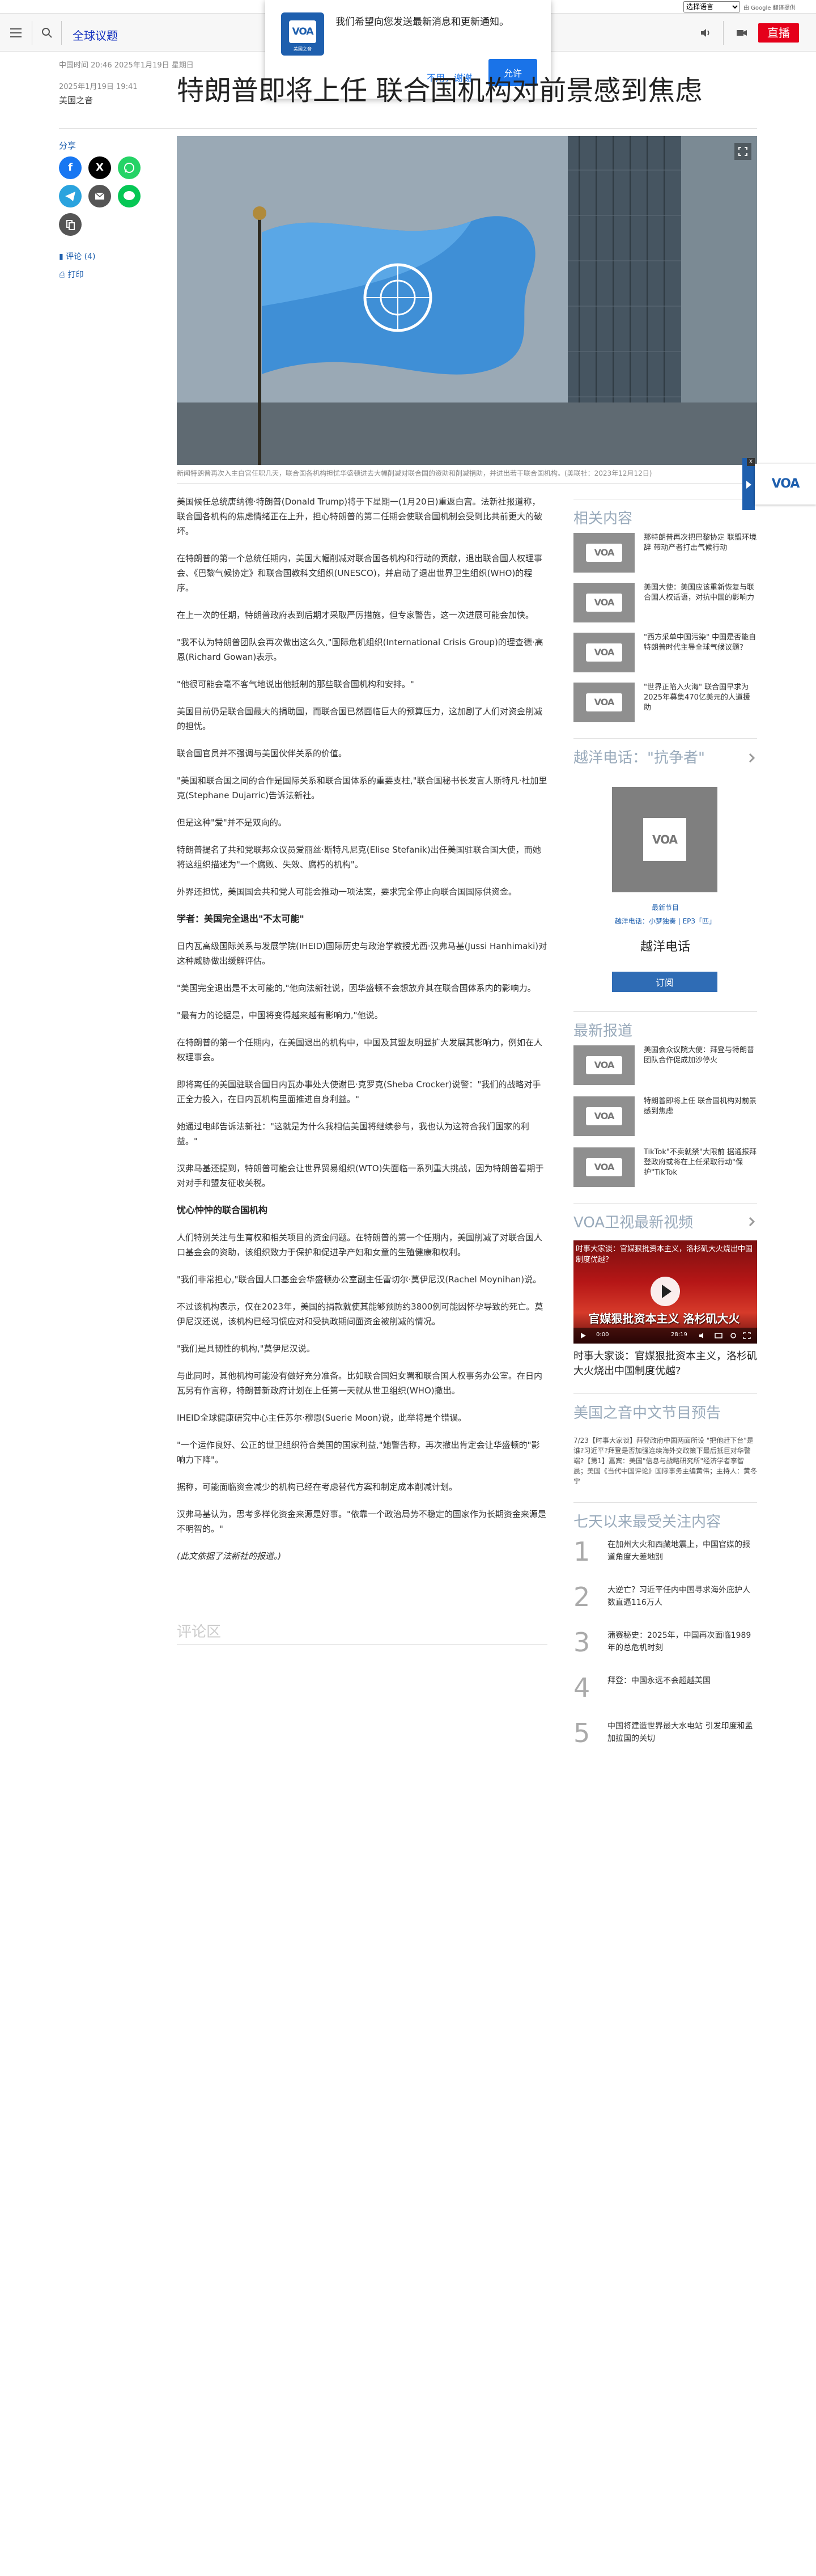  I want to click on comments-link: ▮ 评论 (4), so click(77, 256).